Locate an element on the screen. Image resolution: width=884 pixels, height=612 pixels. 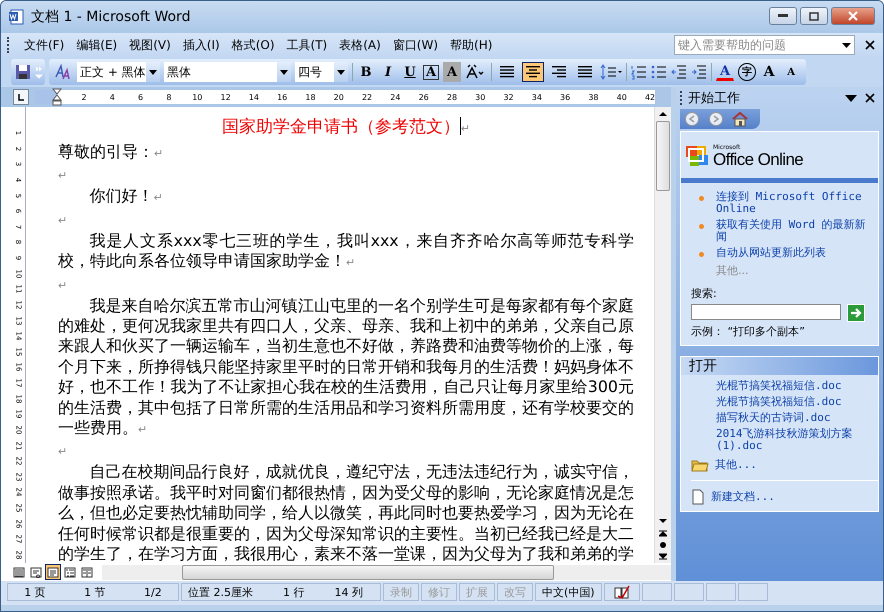
task-pane-link: 自动从网站更新此列表 is located at coordinates (771, 253).